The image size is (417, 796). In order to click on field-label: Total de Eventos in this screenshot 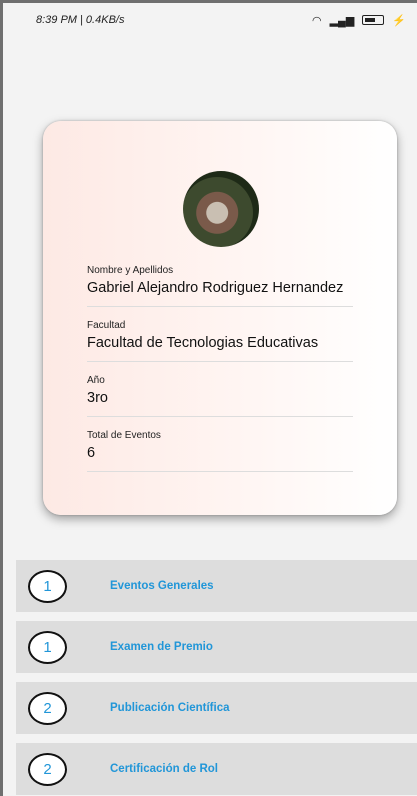, I will do `click(124, 435)`.